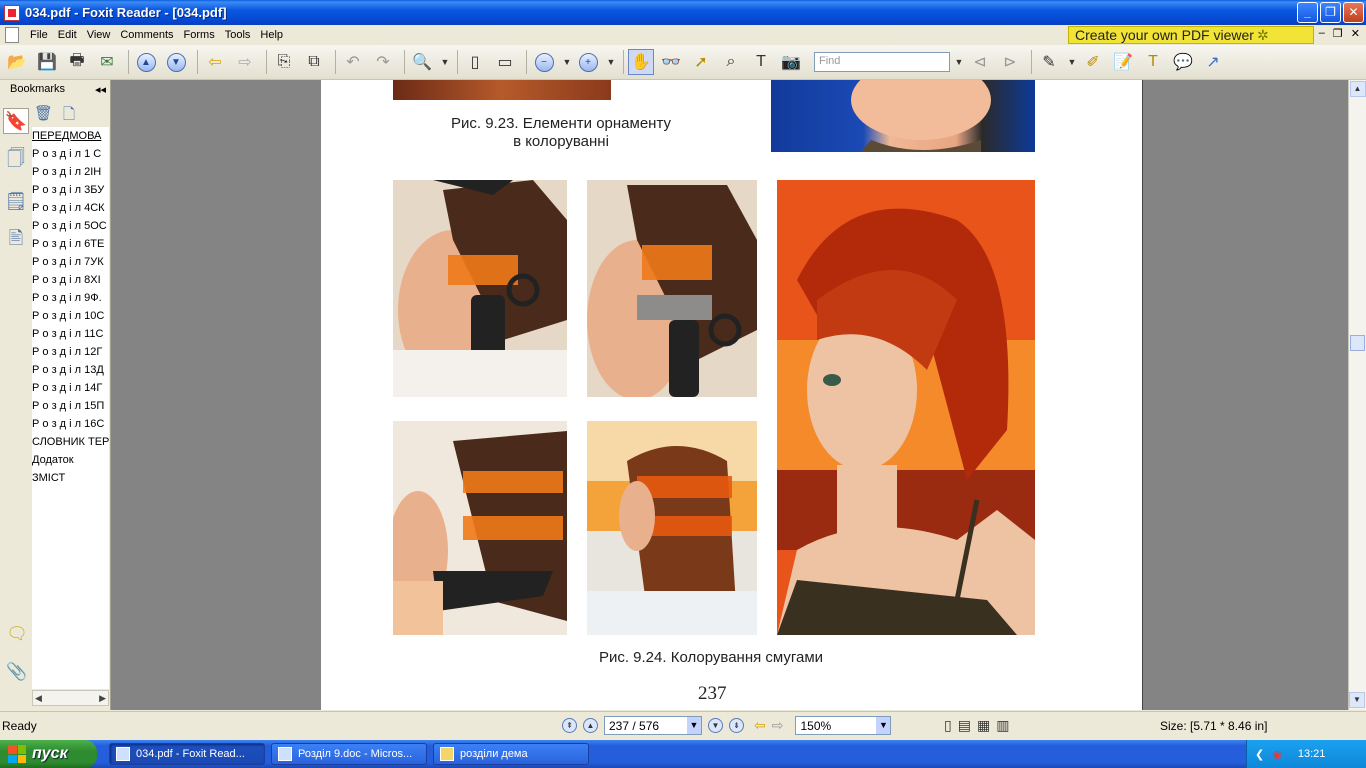 This screenshot has height=768, width=1366. I want to click on bookmark-item: ЗМІСТ, so click(70, 478).